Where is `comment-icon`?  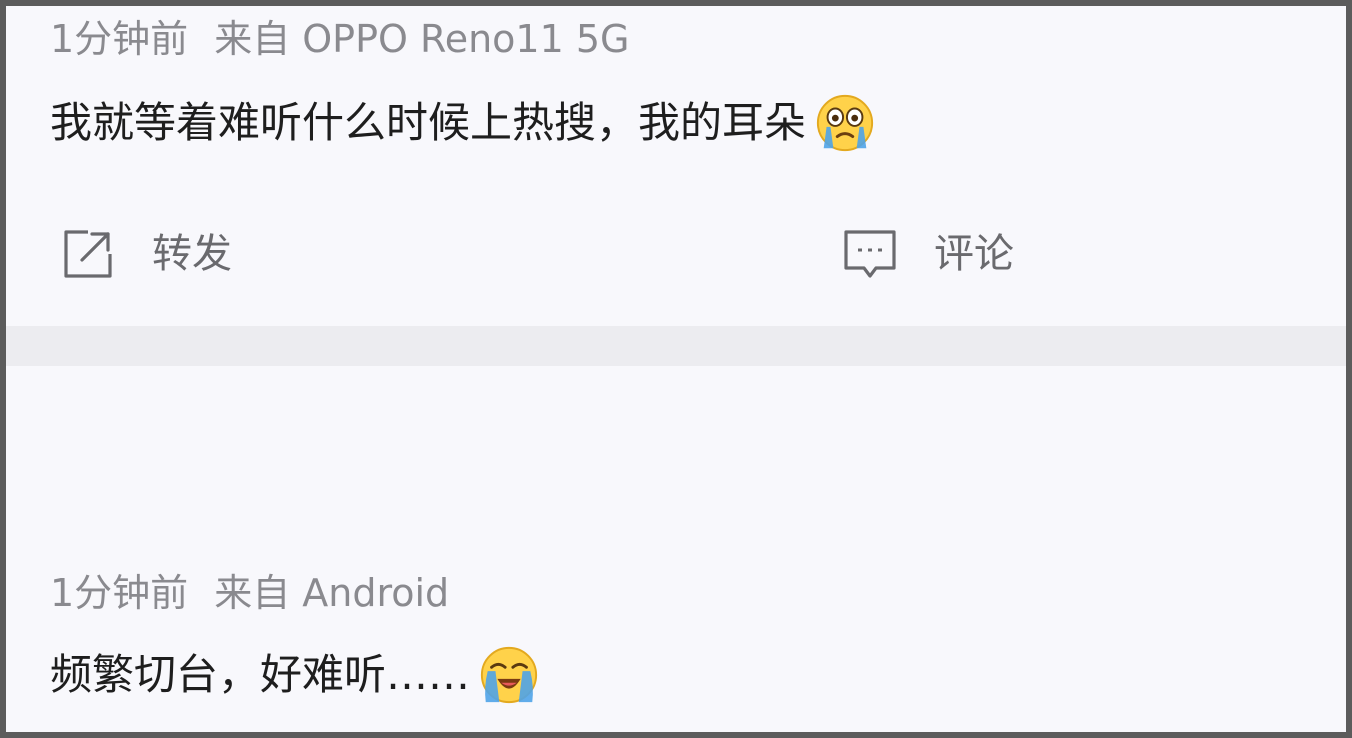 comment-icon is located at coordinates (870, 254).